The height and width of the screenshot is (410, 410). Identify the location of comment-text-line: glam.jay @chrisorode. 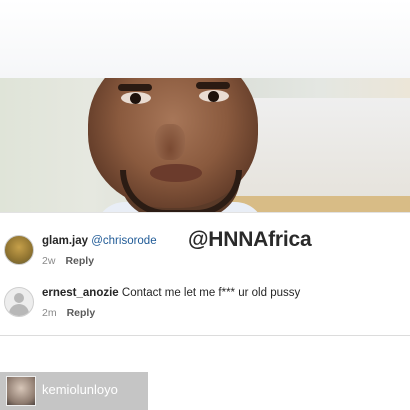
(99, 241).